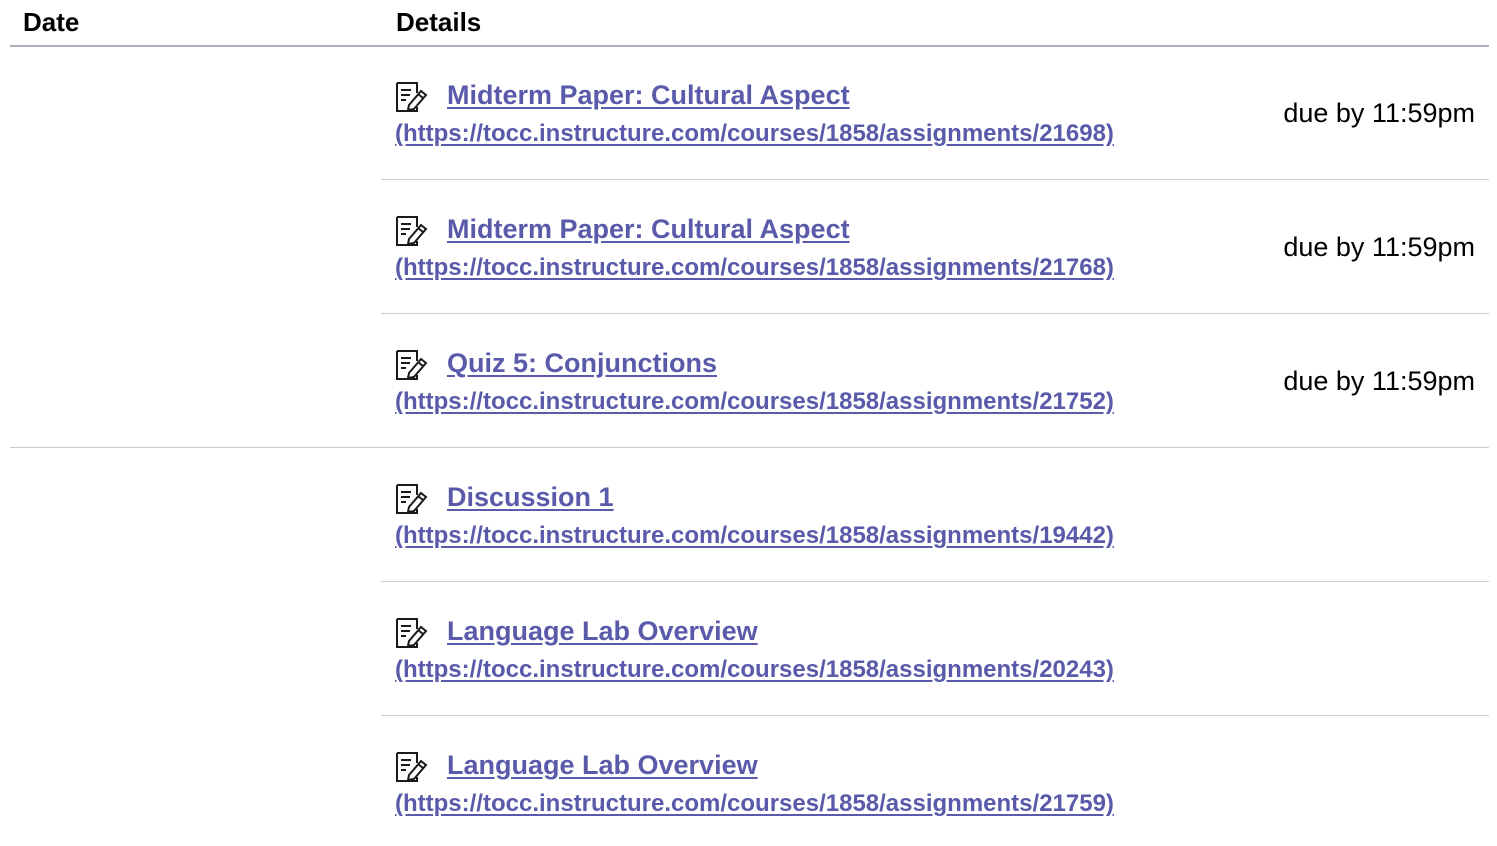  Describe the element at coordinates (439, 22) in the screenshot. I see `details-column-header: Details` at that location.